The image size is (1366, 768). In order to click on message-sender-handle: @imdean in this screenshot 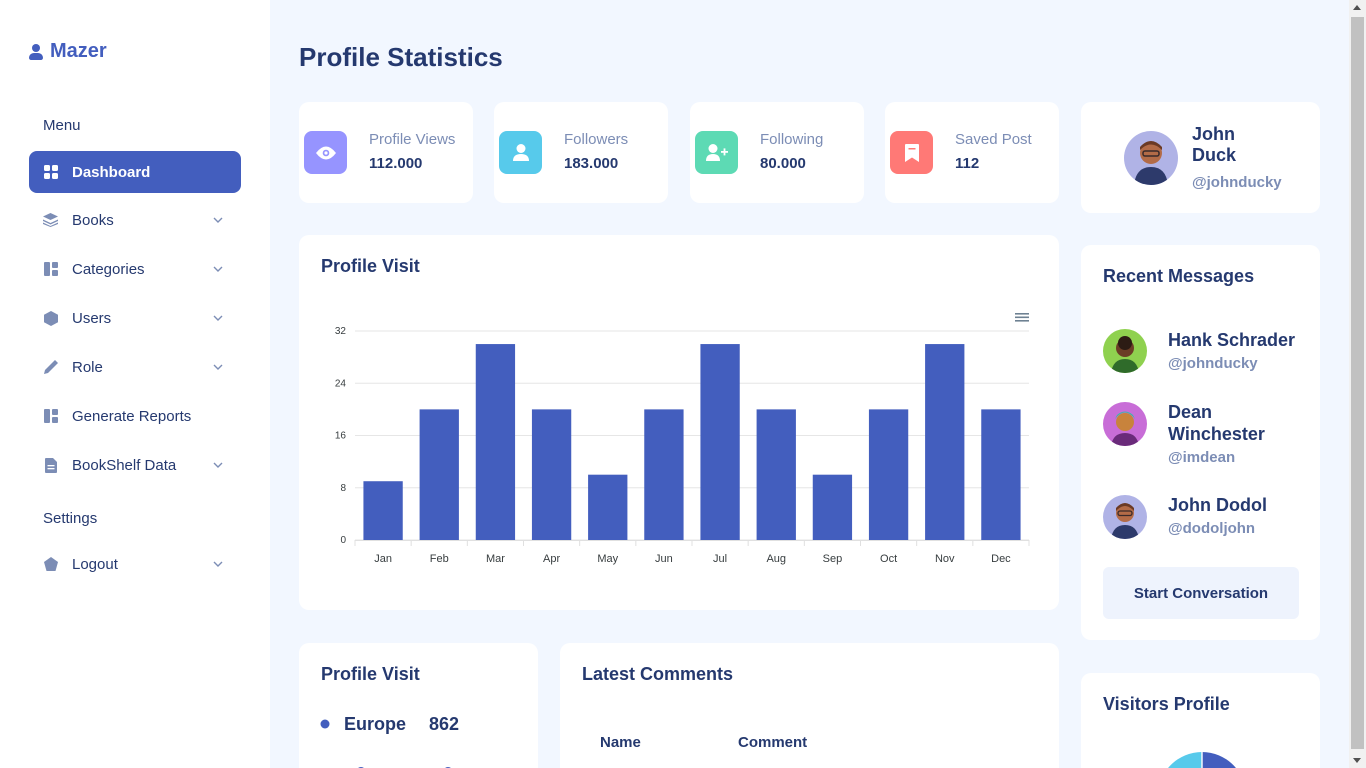, I will do `click(1202, 457)`.